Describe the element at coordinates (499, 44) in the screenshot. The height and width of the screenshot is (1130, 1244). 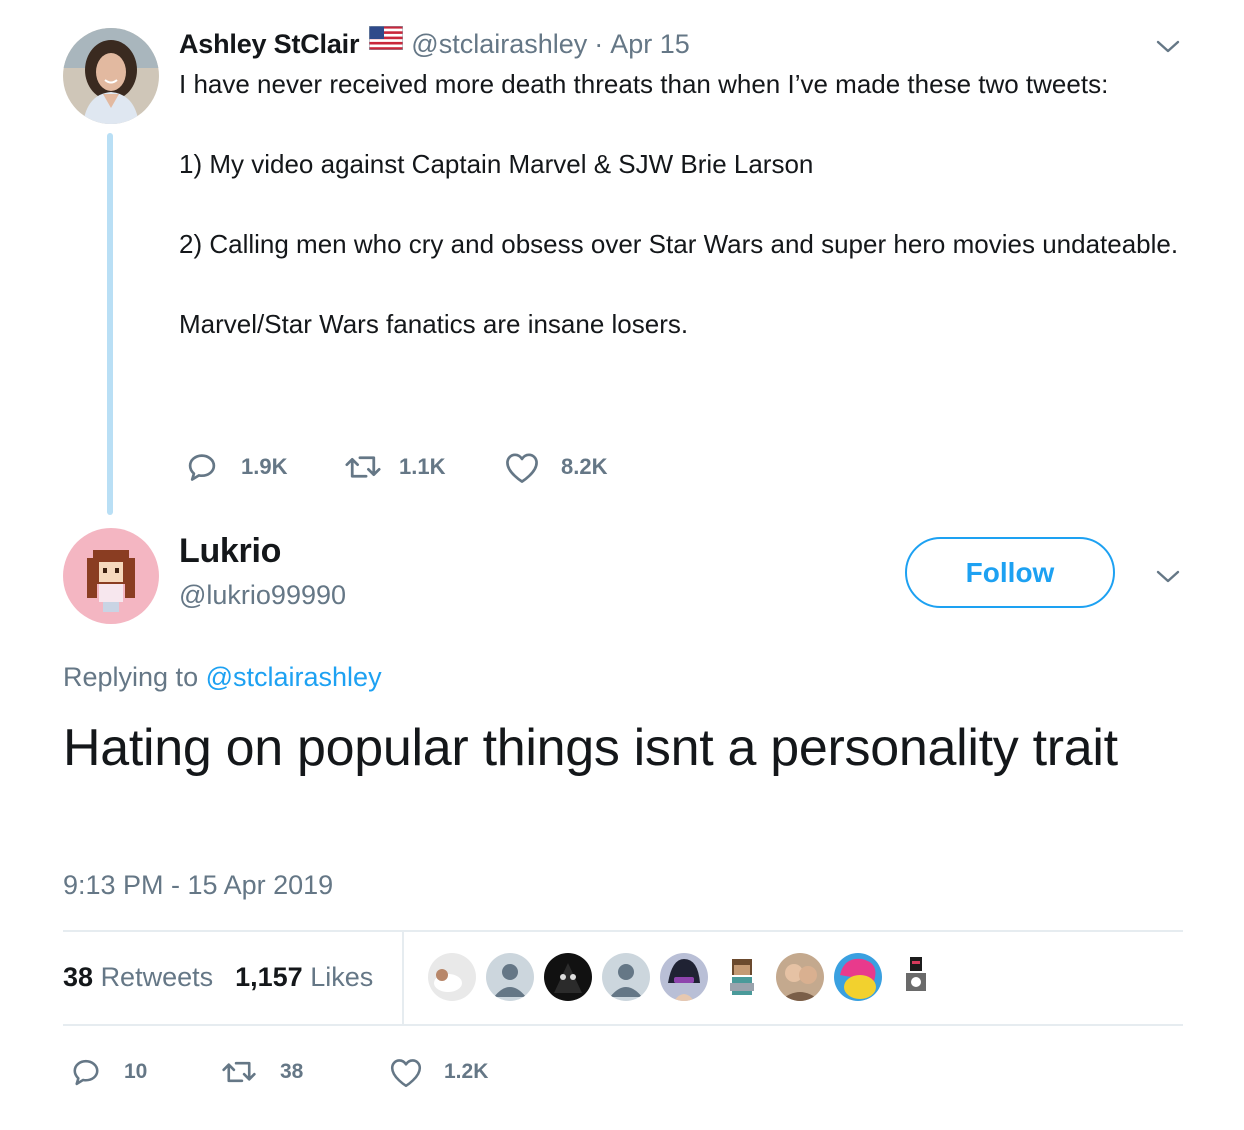
I see `parent-handle: @stclairashley` at that location.